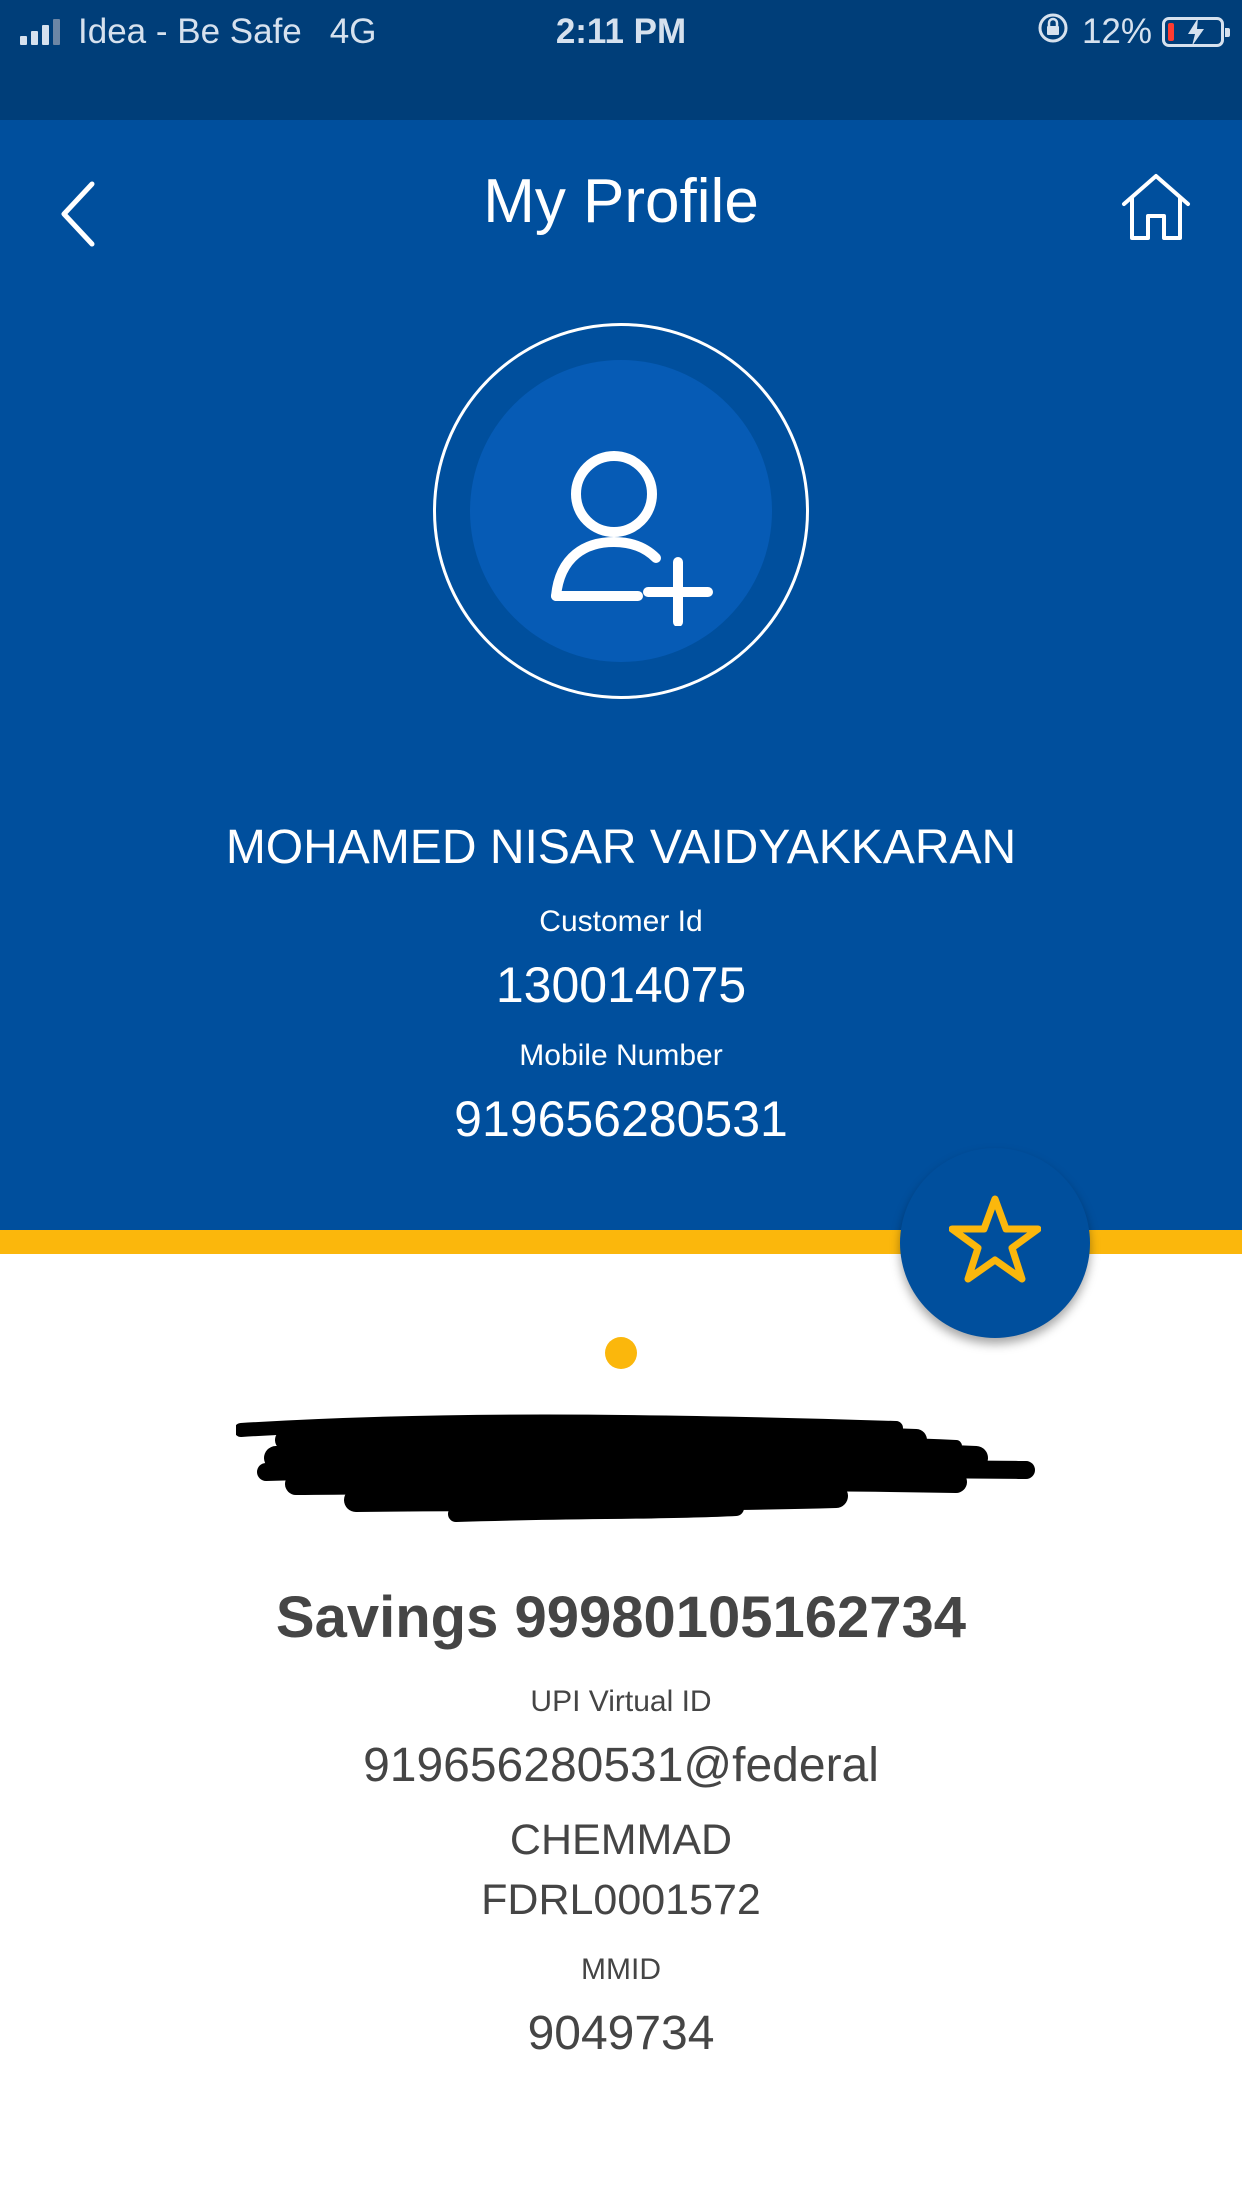 Image resolution: width=1242 pixels, height=2208 pixels. I want to click on home-icon, so click(1156, 207).